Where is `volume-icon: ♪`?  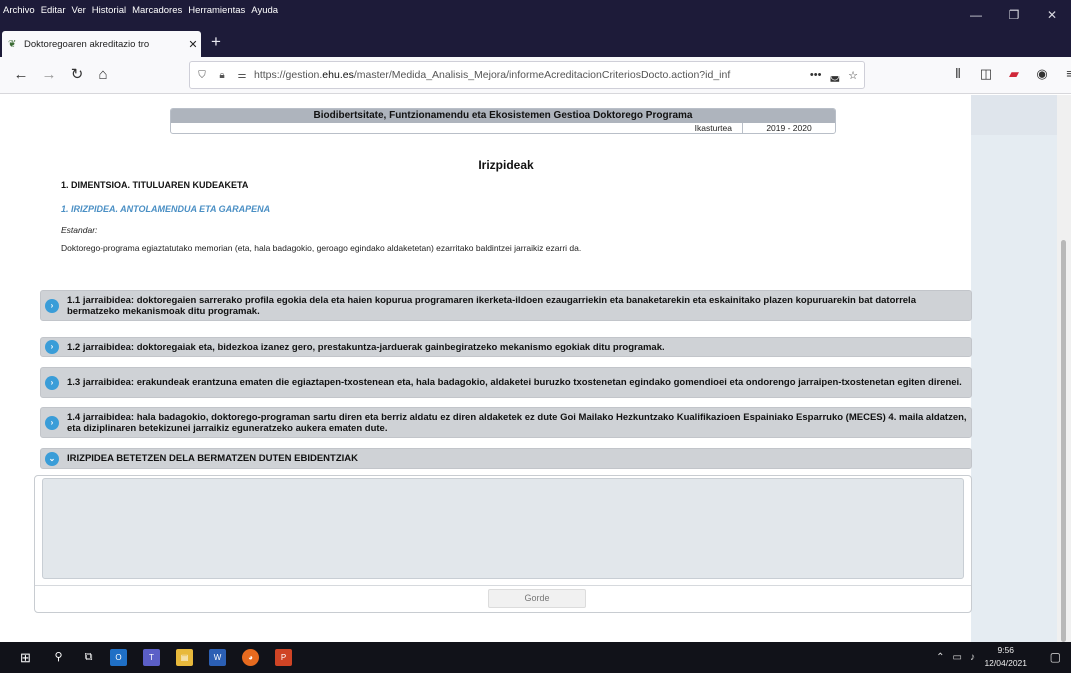
volume-icon: ♪ is located at coordinates (972, 657).